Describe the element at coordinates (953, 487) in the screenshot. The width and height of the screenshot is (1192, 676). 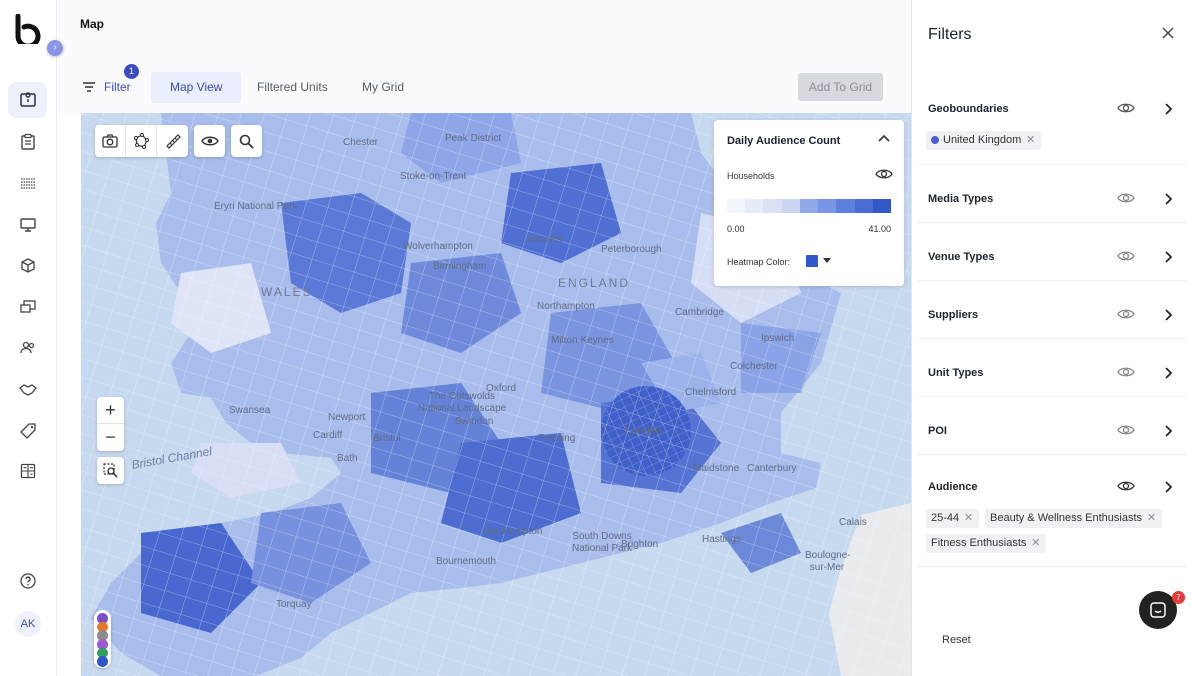
I see `filter-section-label: Audience` at that location.